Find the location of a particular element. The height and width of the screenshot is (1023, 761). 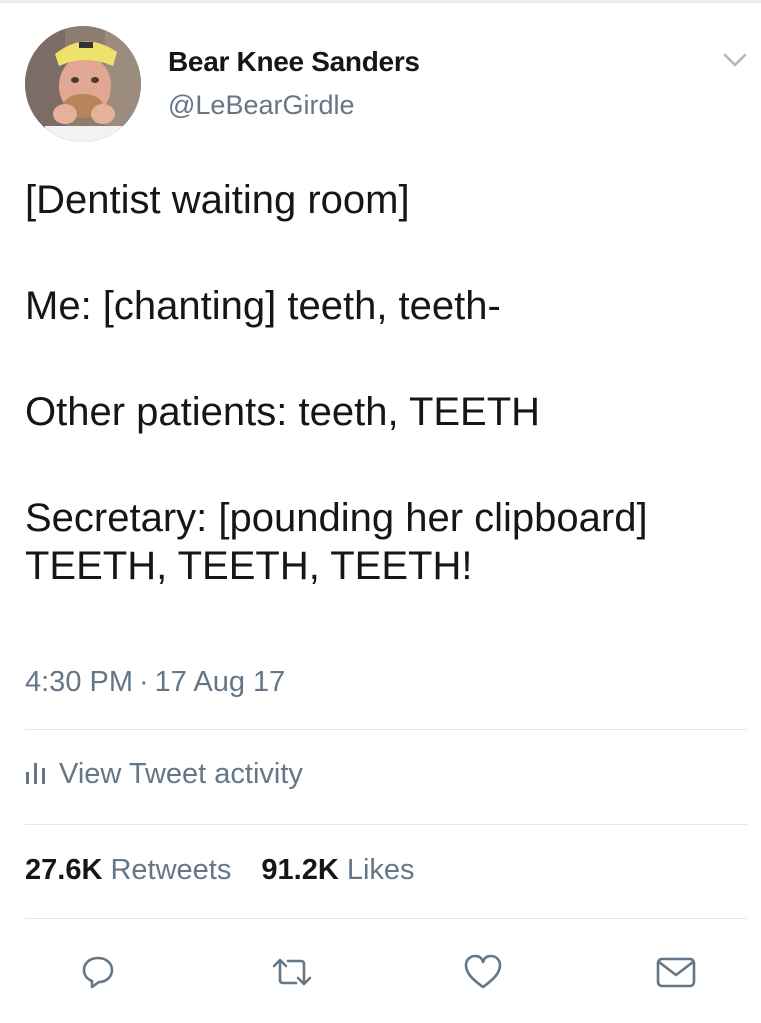

avatar is located at coordinates (83, 84).